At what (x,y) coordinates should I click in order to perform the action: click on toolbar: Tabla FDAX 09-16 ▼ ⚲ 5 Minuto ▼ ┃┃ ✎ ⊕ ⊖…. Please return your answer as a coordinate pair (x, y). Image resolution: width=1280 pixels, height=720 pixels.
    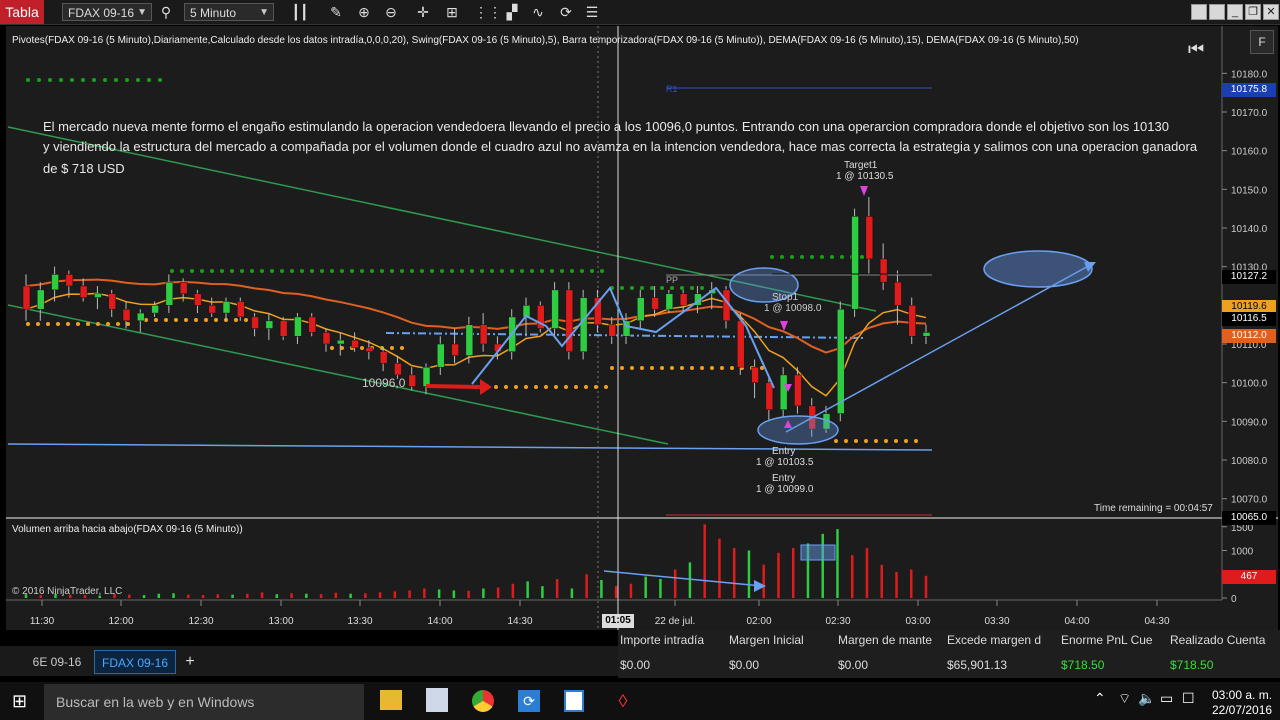
    Looking at the image, I should click on (640, 12).